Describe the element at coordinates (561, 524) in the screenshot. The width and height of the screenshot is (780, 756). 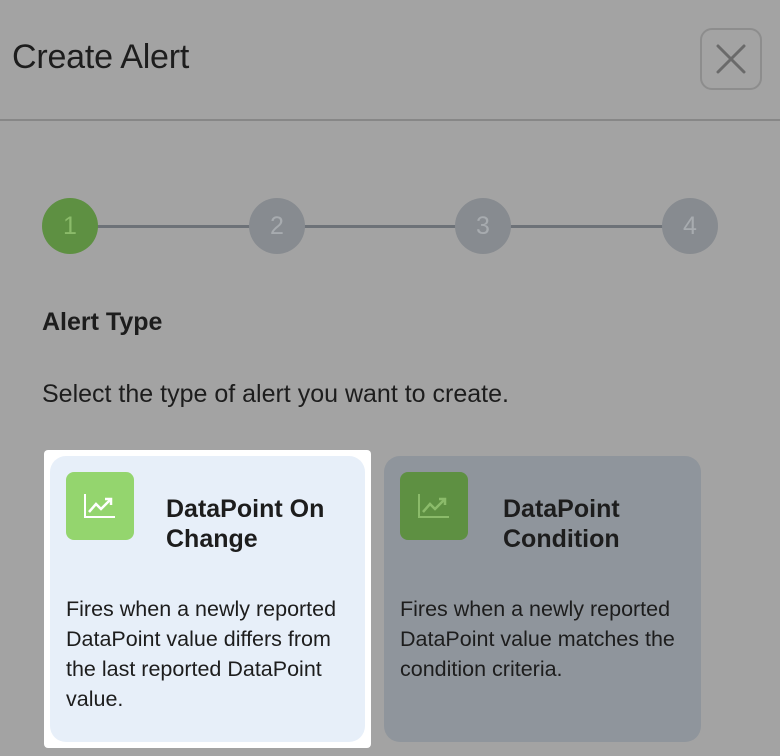
I see `option-title: DataPoint Condition` at that location.